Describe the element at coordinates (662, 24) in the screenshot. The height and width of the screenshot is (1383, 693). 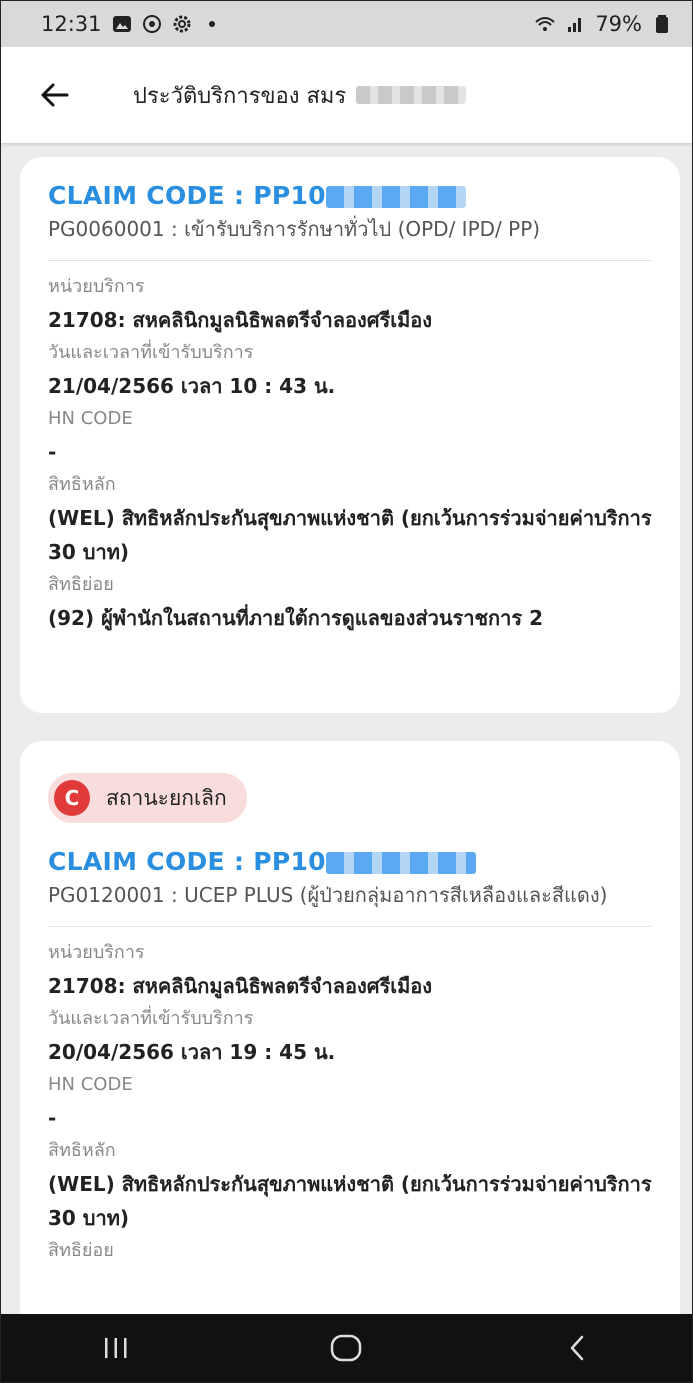
I see `battery-icon` at that location.